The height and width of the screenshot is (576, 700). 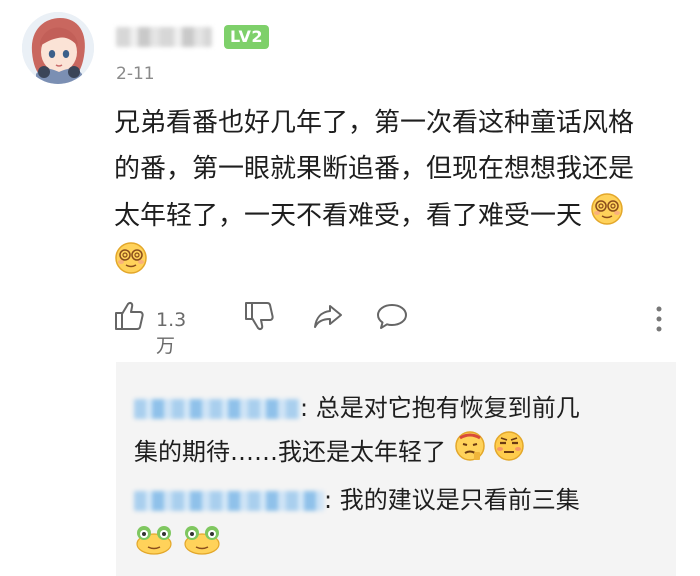 What do you see at coordinates (259, 318) in the screenshot?
I see `thumbs-down-icon` at bounding box center [259, 318].